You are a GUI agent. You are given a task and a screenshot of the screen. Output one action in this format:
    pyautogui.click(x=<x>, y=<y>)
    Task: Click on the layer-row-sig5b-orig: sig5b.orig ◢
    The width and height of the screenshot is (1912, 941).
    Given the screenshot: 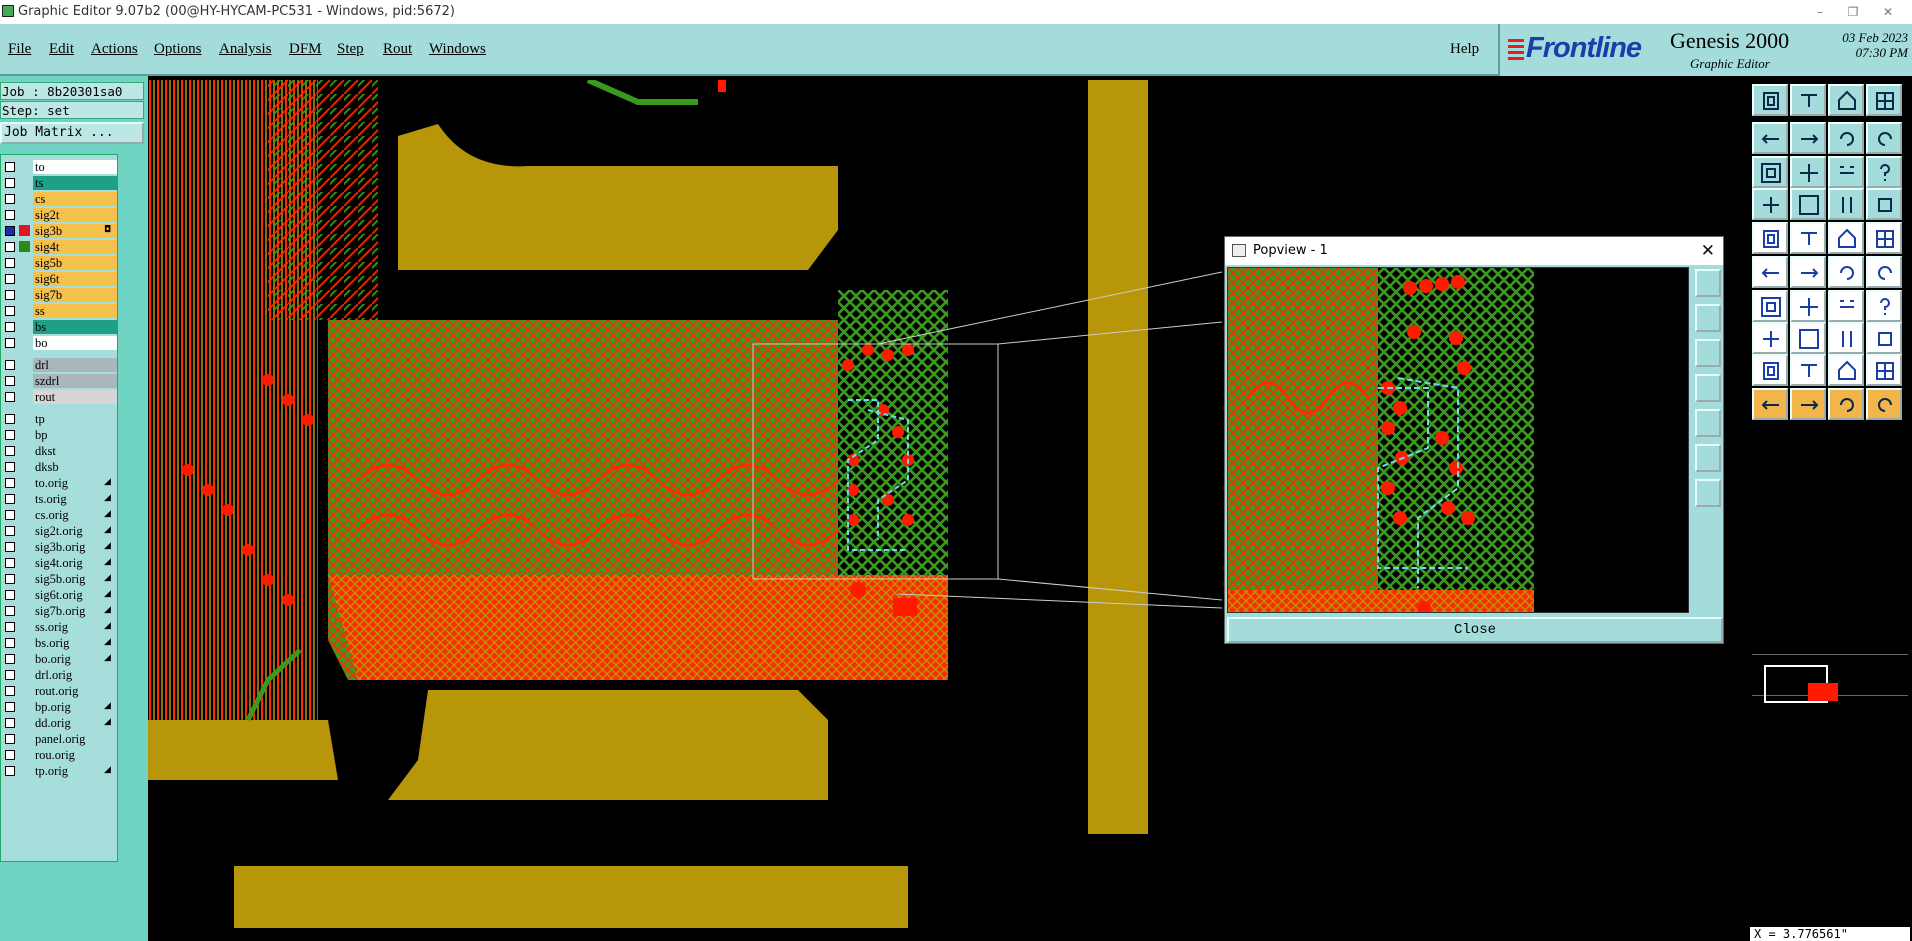 What is the action you would take?
    pyautogui.click(x=60, y=579)
    